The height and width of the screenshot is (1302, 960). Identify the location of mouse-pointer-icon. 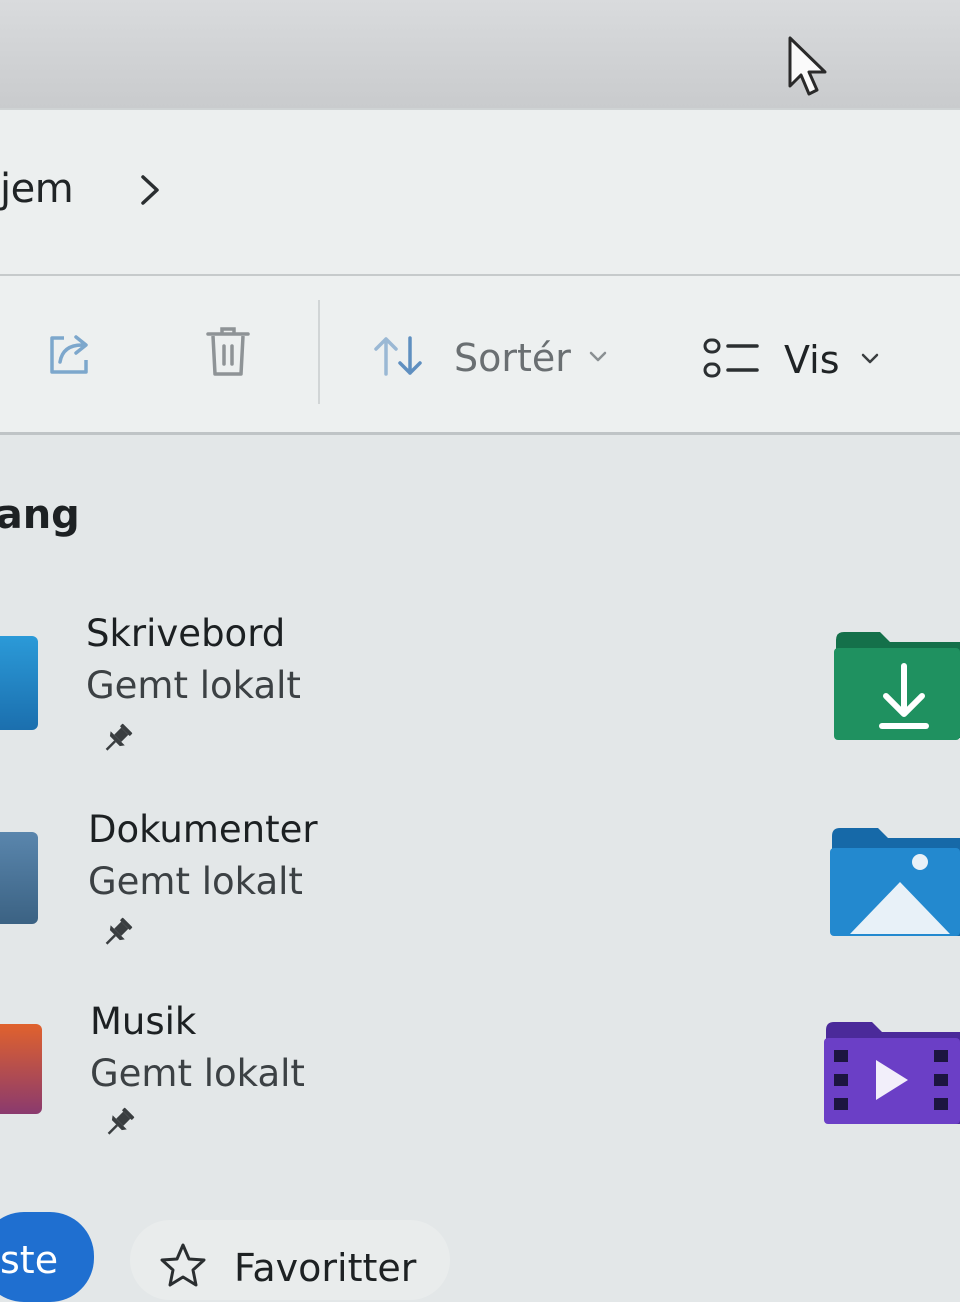
(808, 66).